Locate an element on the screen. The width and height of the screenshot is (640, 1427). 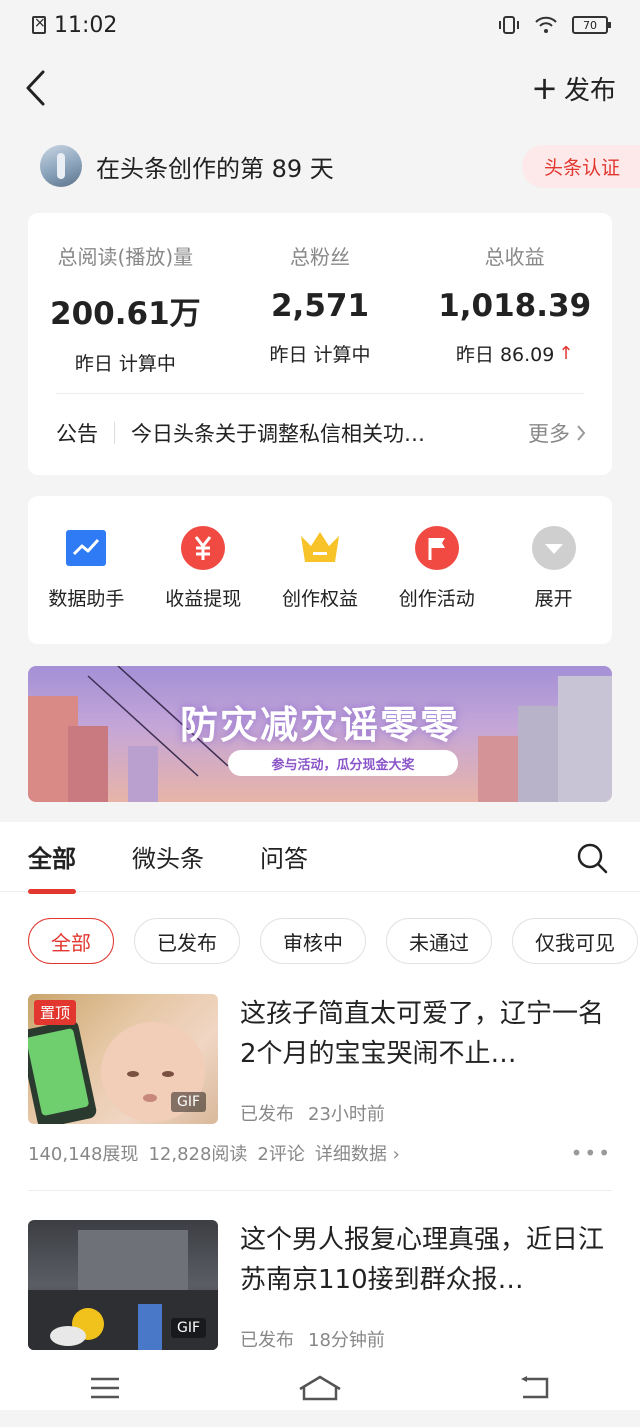
article-detail-link: 详细数据 › is located at coordinates (357, 1153).